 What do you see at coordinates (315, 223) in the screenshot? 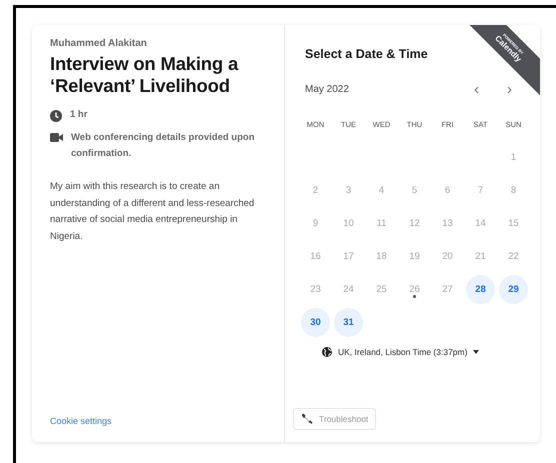
I see `date-button: 9` at bounding box center [315, 223].